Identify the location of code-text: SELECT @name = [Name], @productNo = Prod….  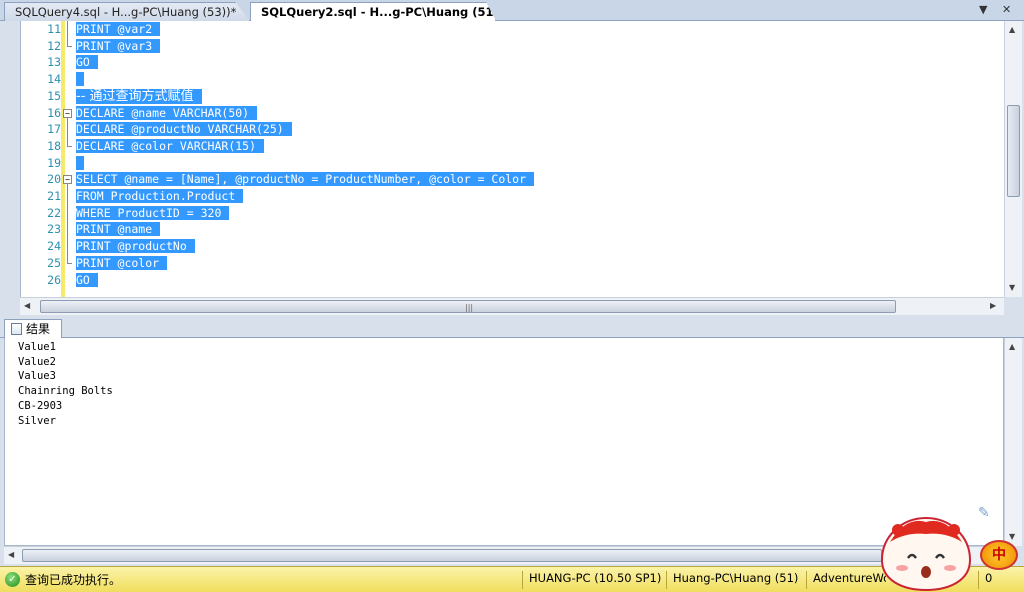
(305, 179).